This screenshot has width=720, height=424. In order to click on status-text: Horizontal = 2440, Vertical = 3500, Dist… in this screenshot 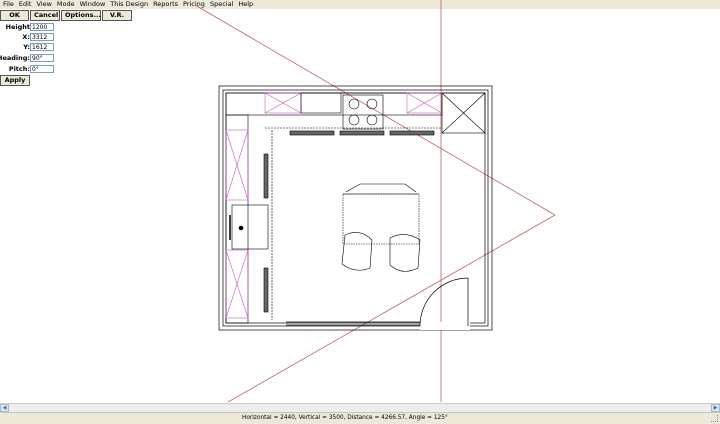, I will do `click(345, 418)`.